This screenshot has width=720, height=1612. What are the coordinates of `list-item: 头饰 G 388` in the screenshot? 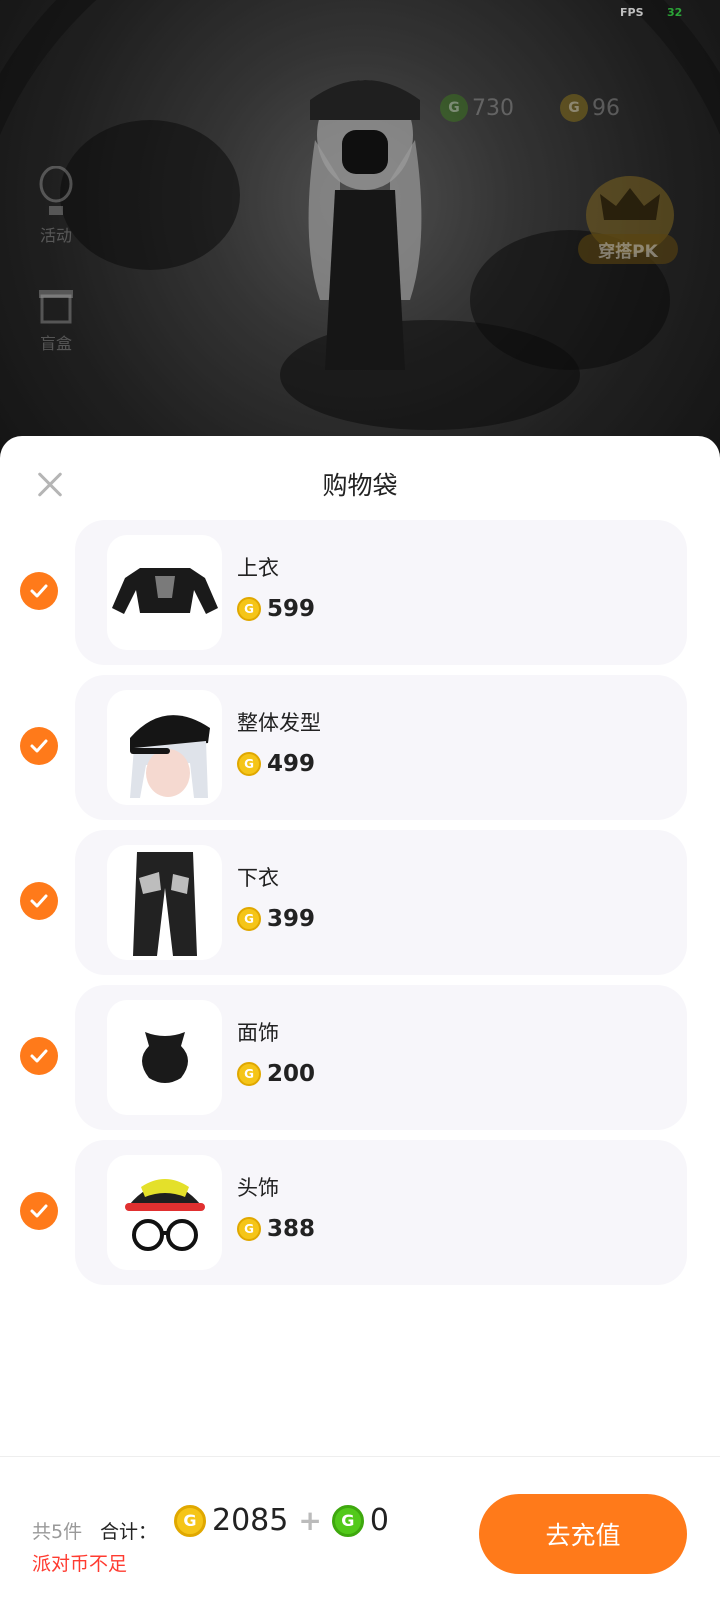 It's located at (360, 1212).